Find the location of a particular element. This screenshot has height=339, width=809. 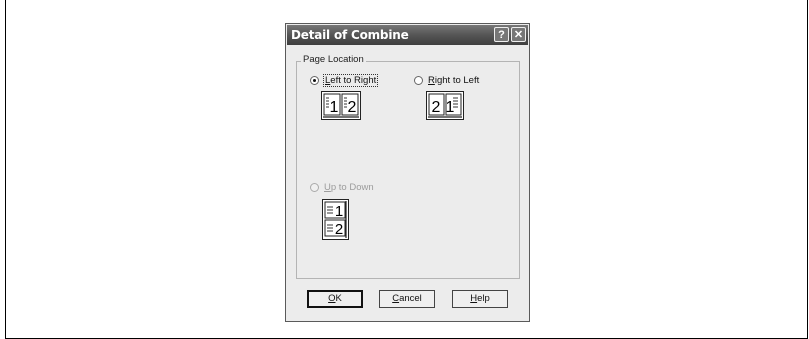

radio-selected-dot is located at coordinates (314, 80).